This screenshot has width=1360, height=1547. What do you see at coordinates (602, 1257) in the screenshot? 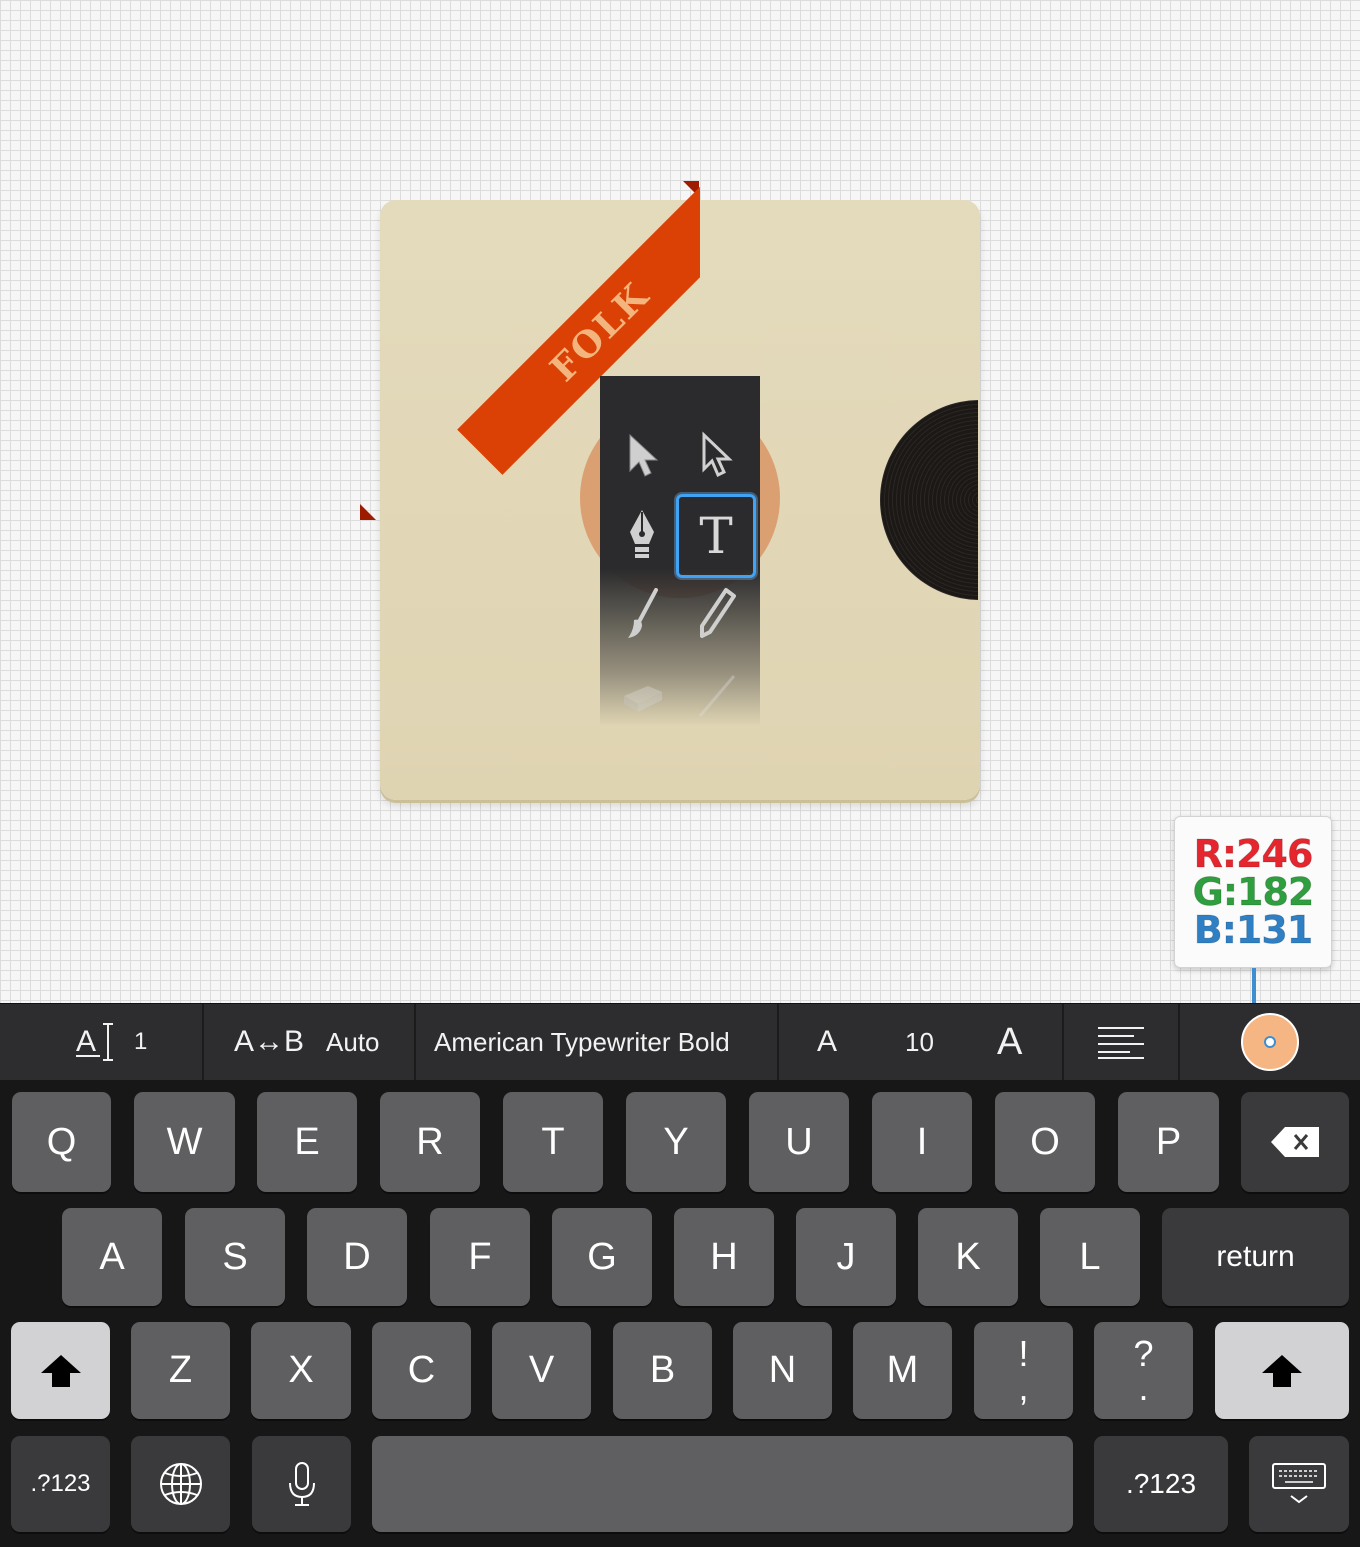
I see `key-g: G` at bounding box center [602, 1257].